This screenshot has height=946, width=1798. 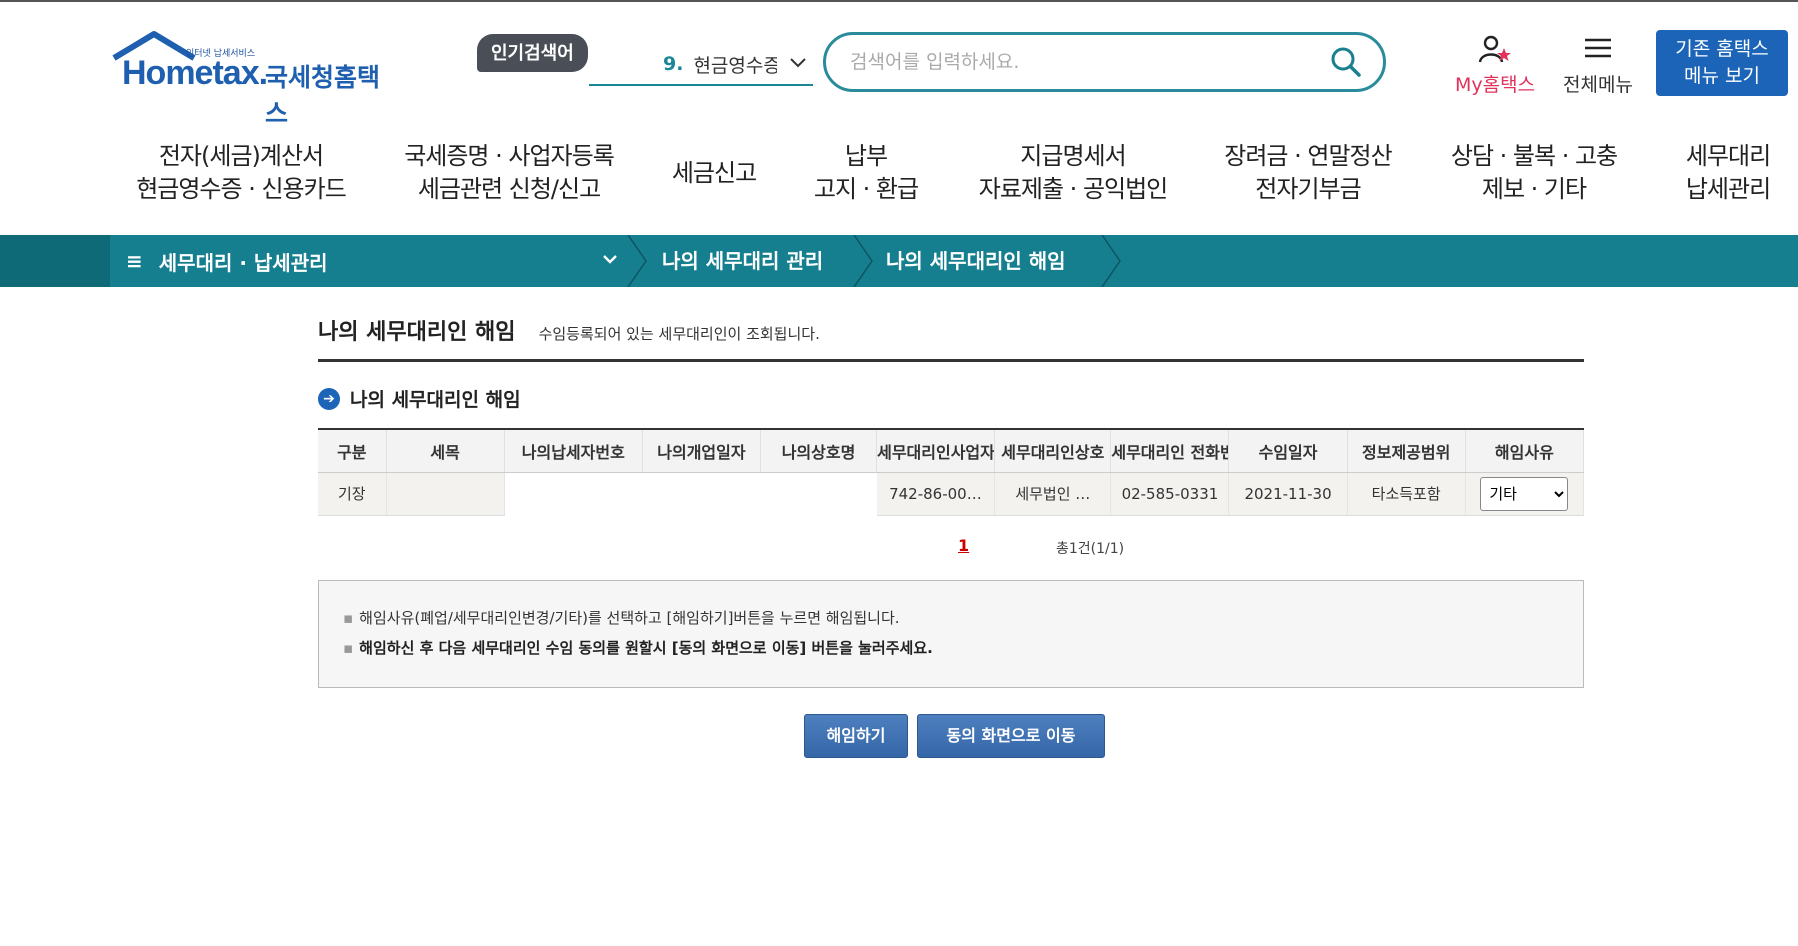 I want to click on breadcrumb-level3: 나의 세무대리인 해임, so click(x=976, y=261).